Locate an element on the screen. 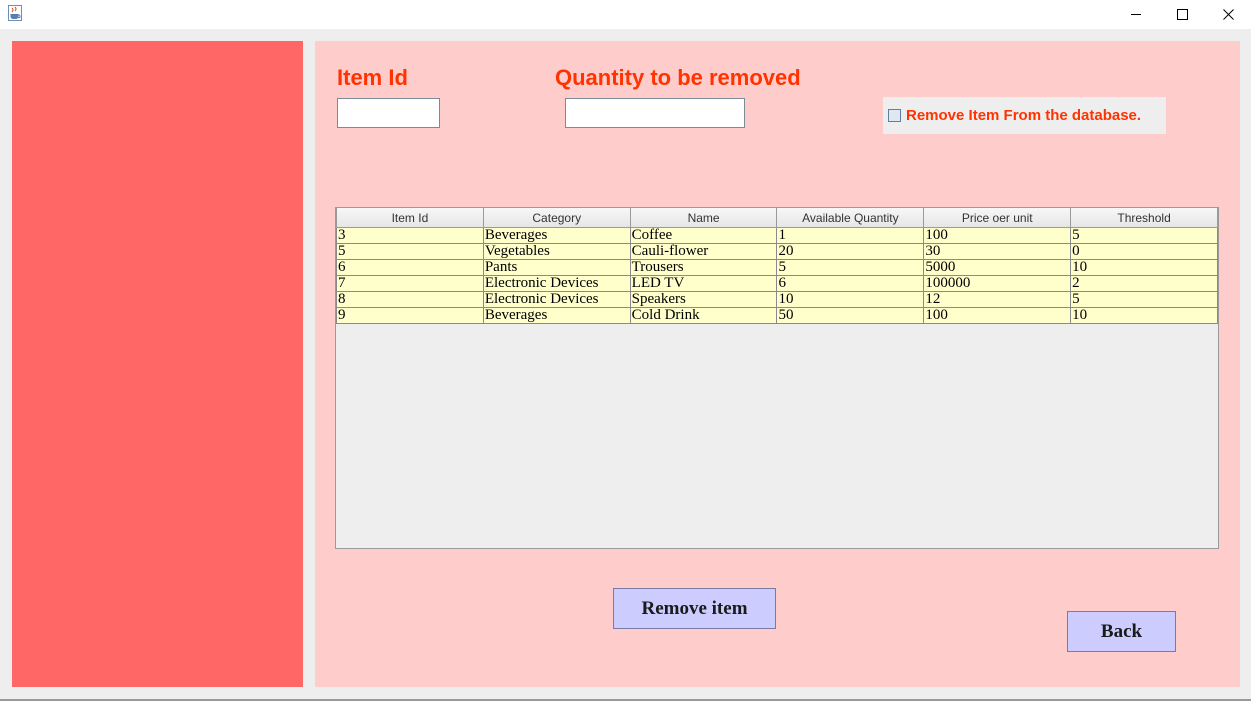 The height and width of the screenshot is (701, 1251). close-icon is located at coordinates (1228, 14).